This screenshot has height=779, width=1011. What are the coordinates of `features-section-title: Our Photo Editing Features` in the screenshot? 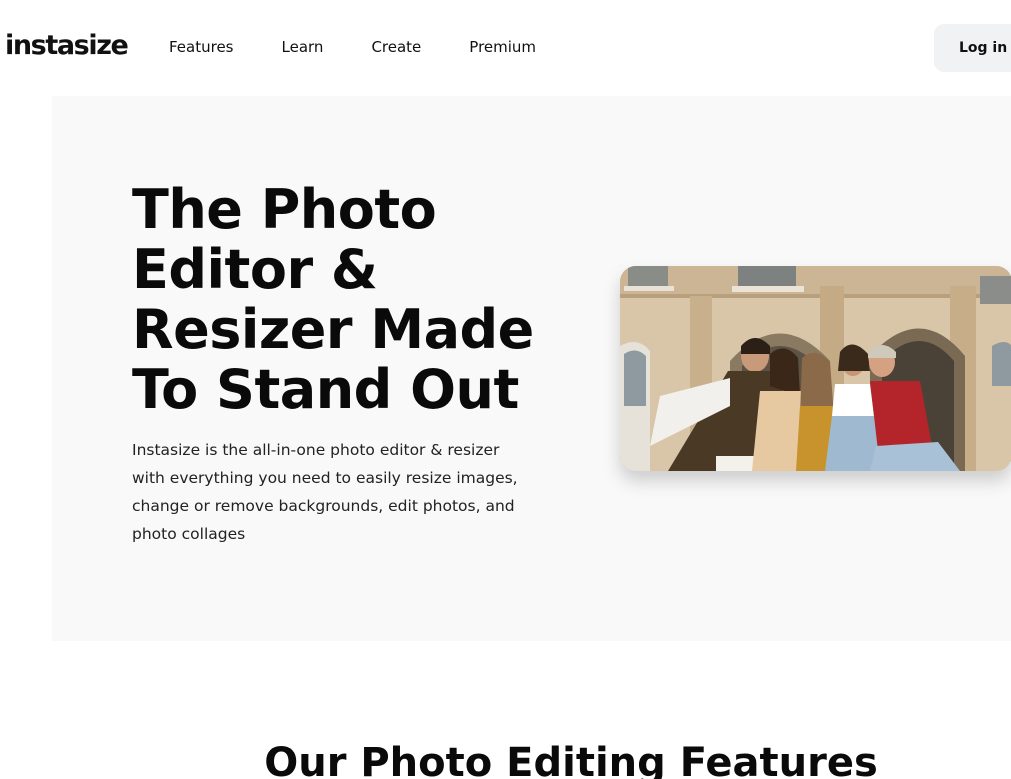 It's located at (571, 759).